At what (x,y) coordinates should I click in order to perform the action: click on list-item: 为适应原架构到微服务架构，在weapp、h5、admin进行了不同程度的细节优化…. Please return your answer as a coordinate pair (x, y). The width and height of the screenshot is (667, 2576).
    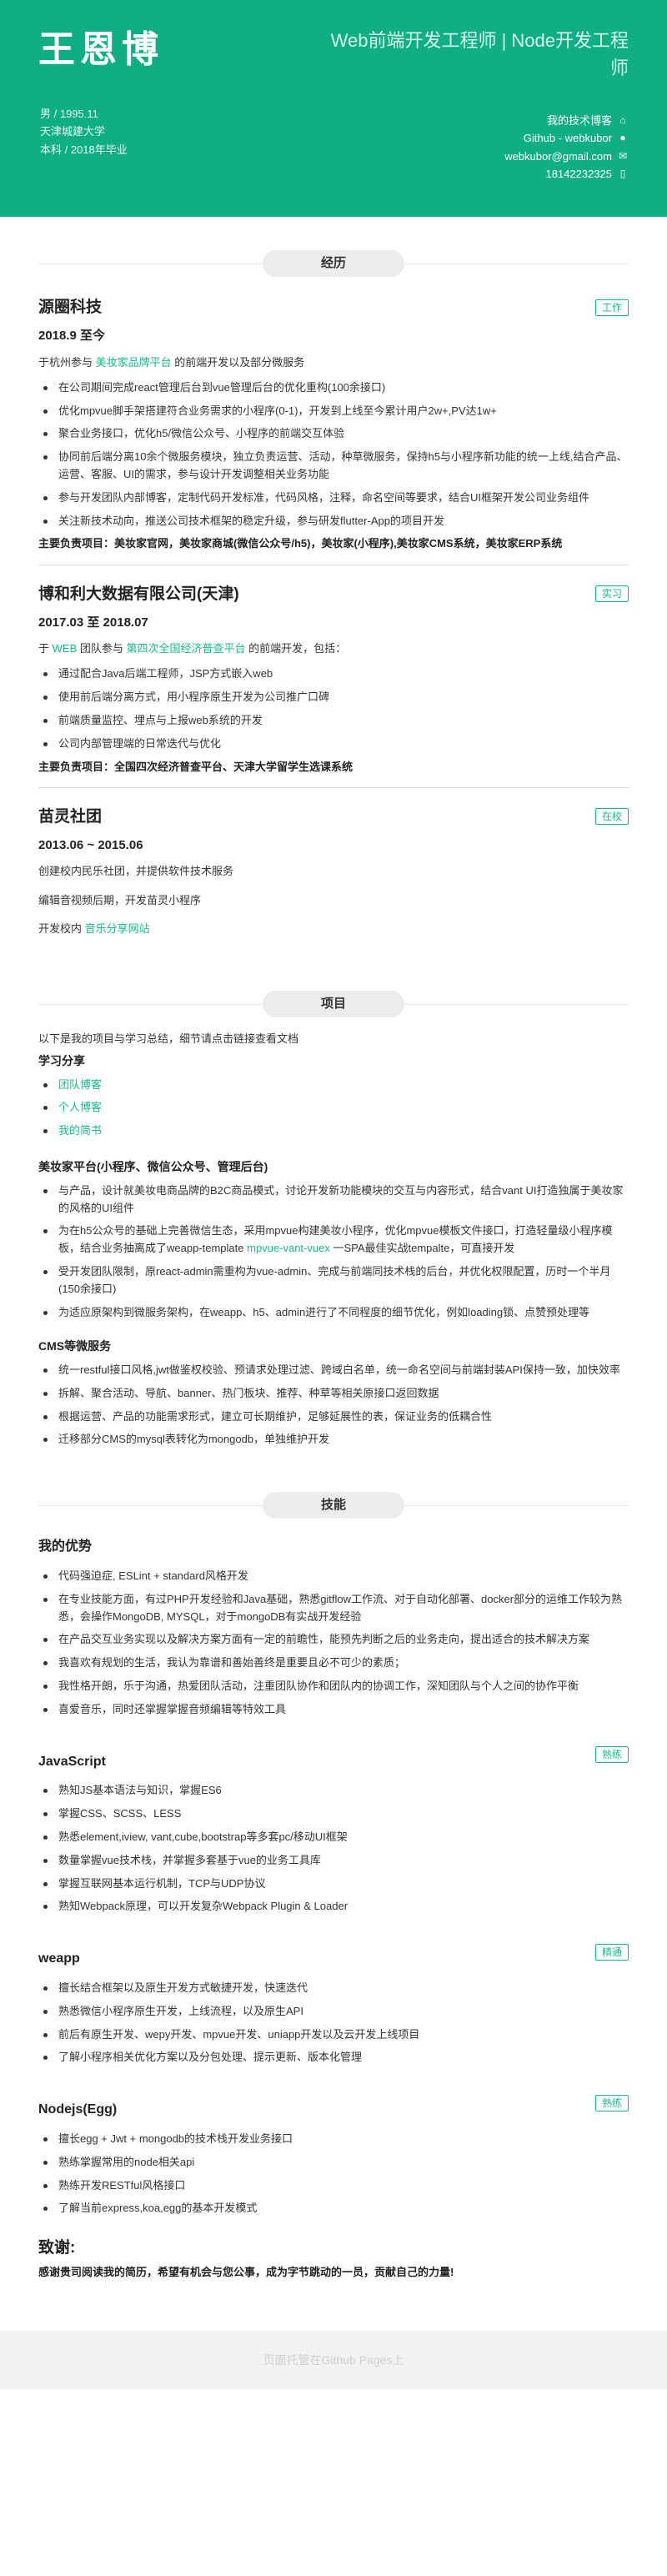
    Looking at the image, I should click on (333, 1313).